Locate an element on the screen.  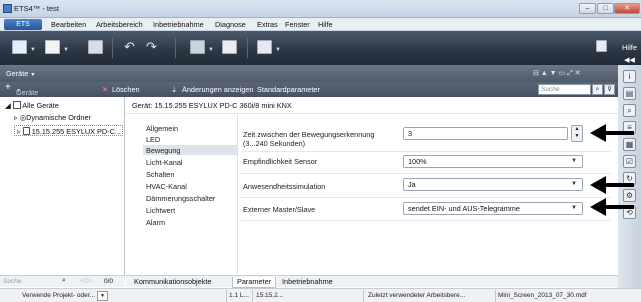
new-project-icon is located at coordinates (19, 47).